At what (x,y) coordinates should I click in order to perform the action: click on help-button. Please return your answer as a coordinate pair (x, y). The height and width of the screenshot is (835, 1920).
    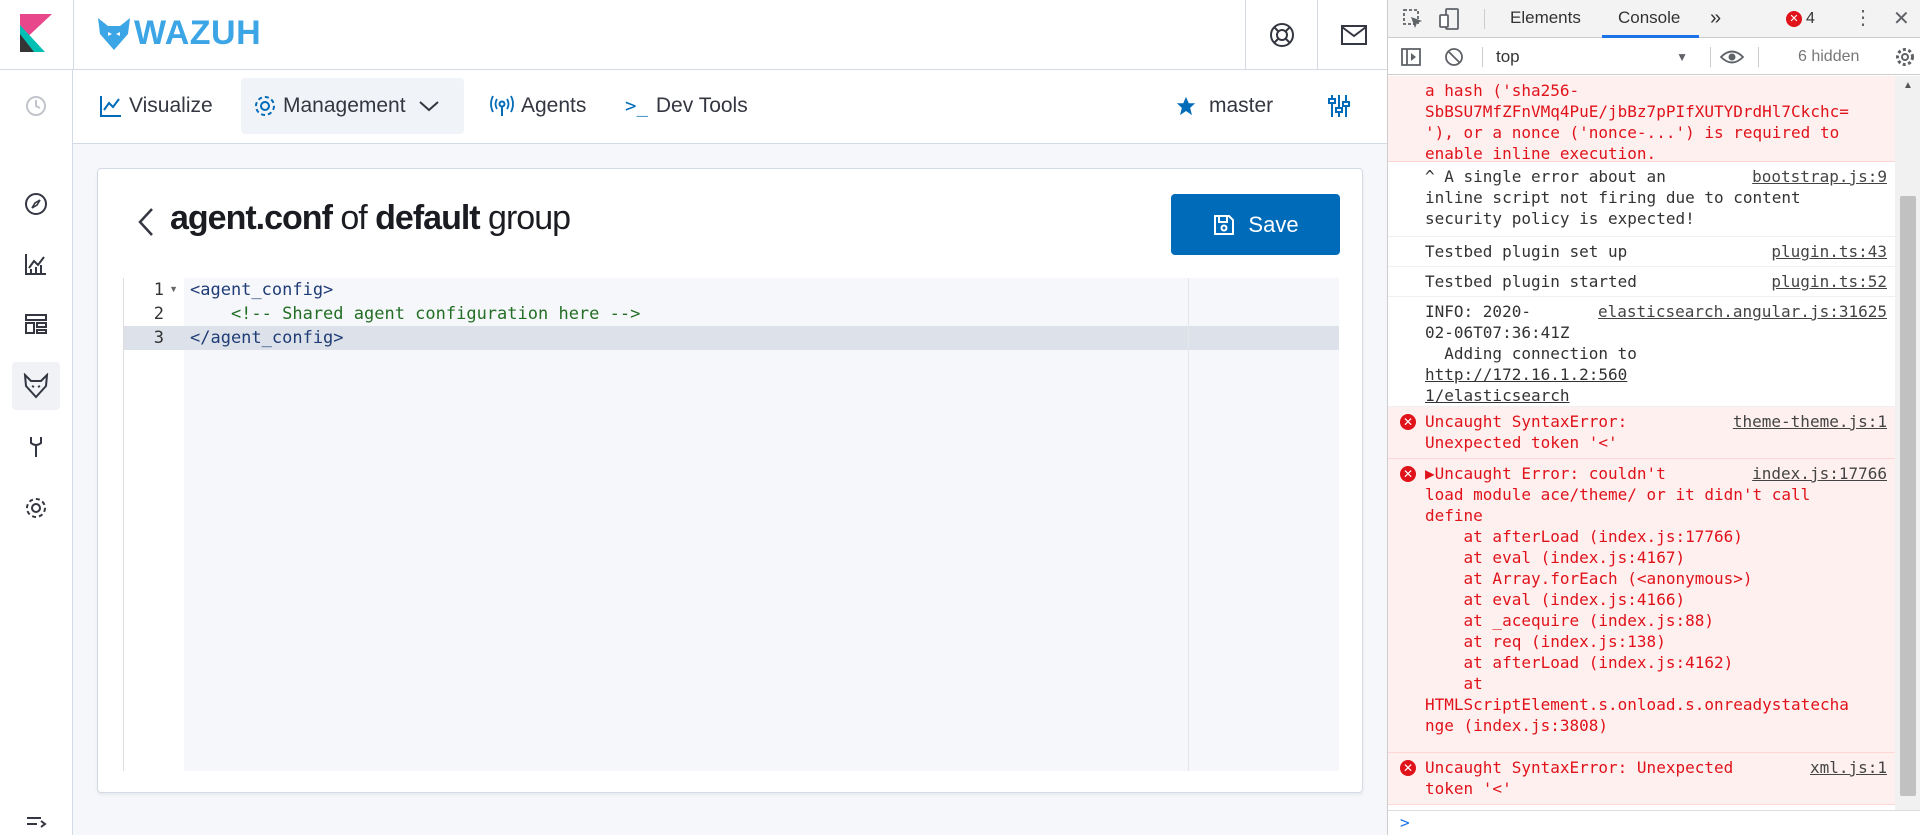
    Looking at the image, I should click on (1281, 35).